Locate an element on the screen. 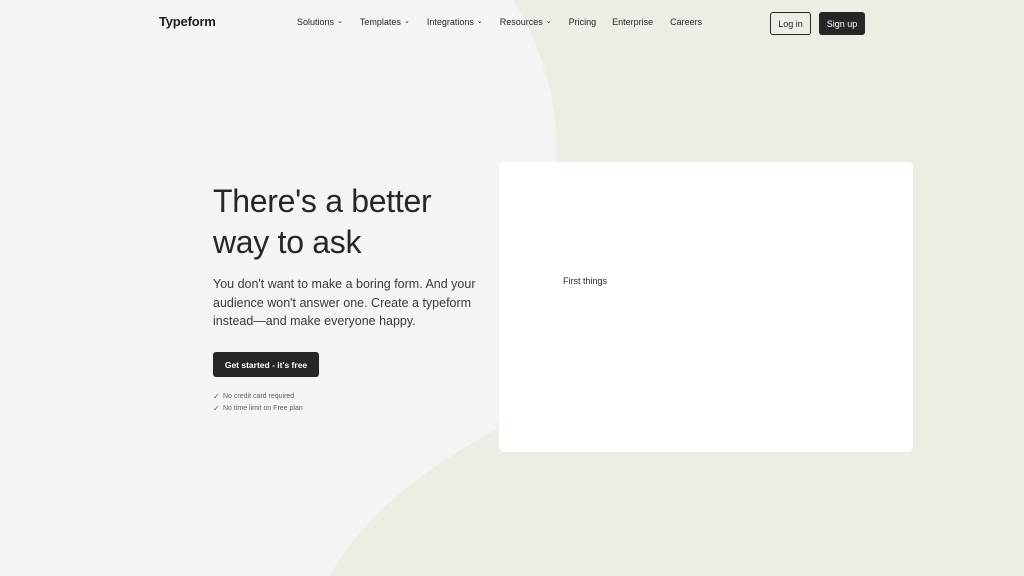  nav-careers-label: Careers is located at coordinates (686, 22).